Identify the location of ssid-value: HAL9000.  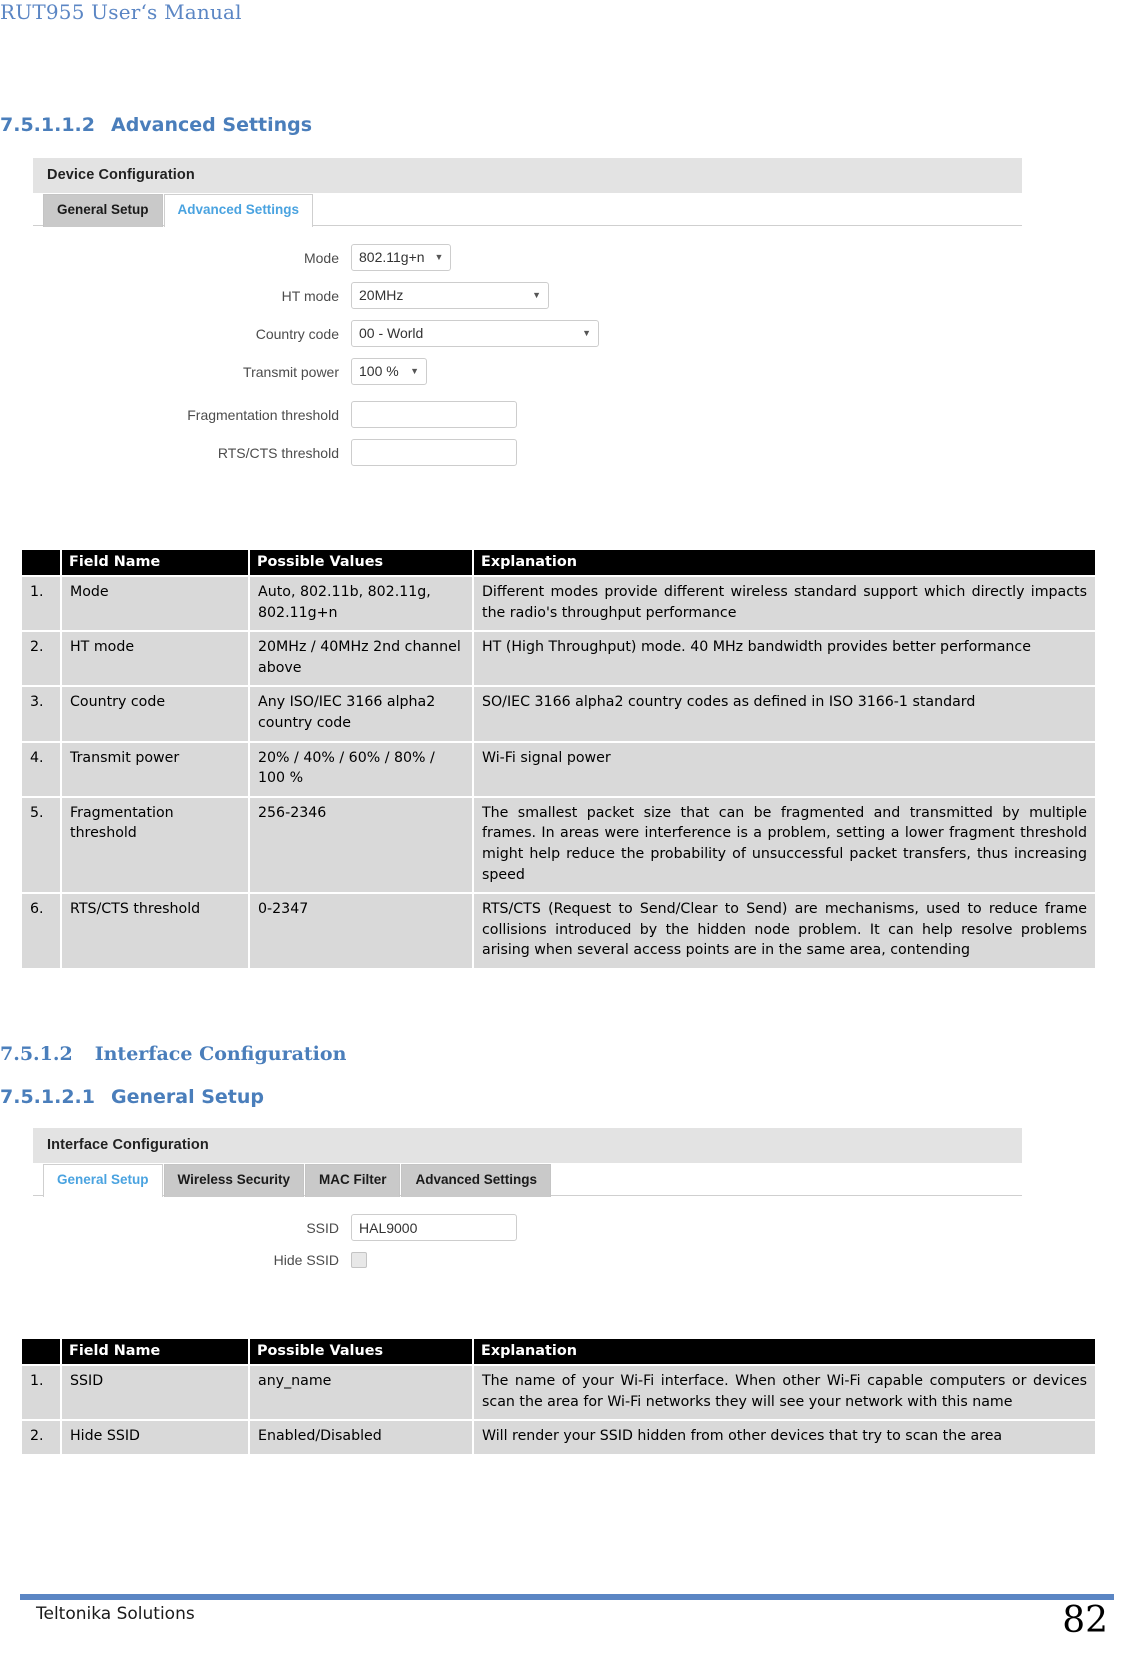
(388, 1227).